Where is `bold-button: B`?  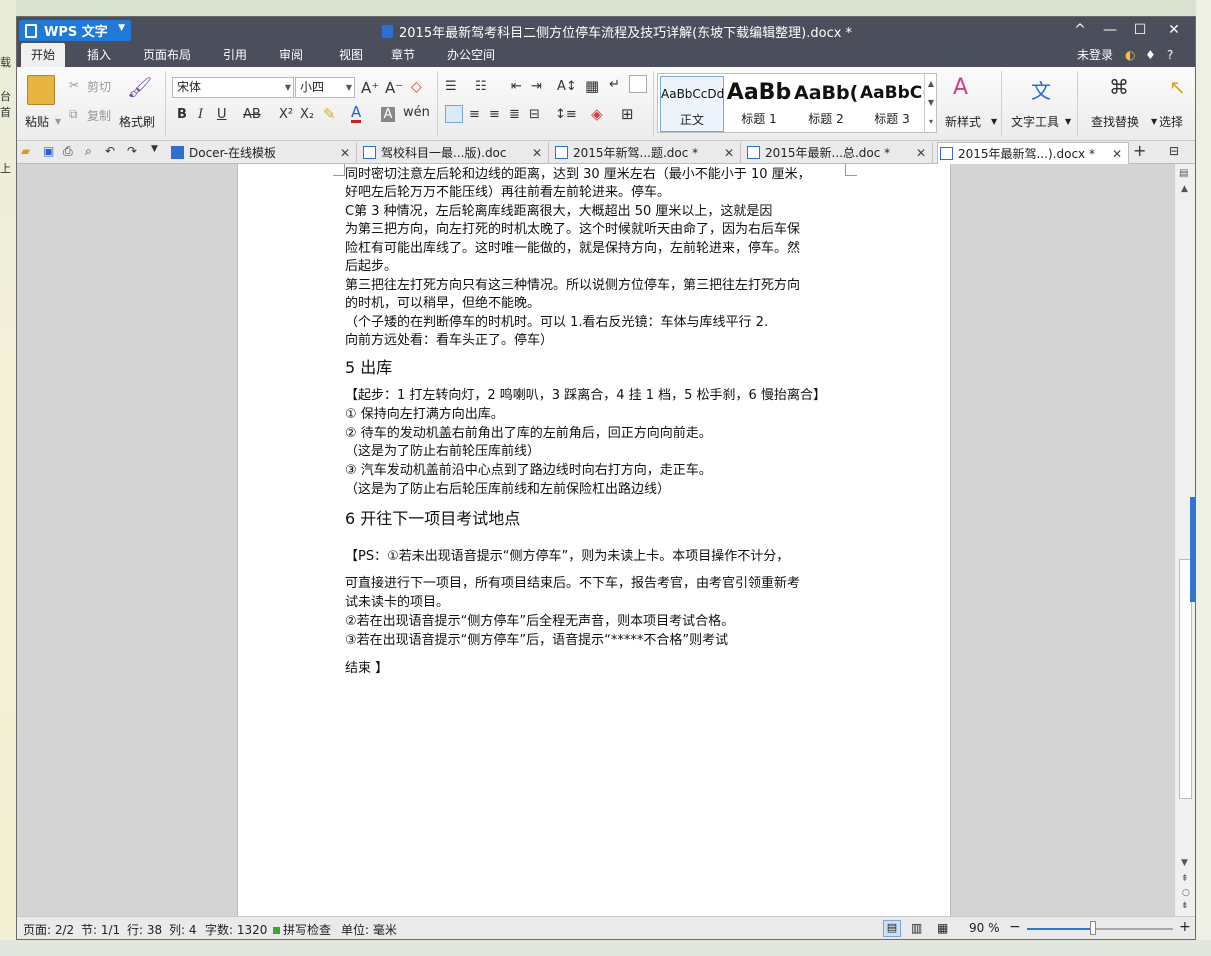
bold-button: B is located at coordinates (182, 114).